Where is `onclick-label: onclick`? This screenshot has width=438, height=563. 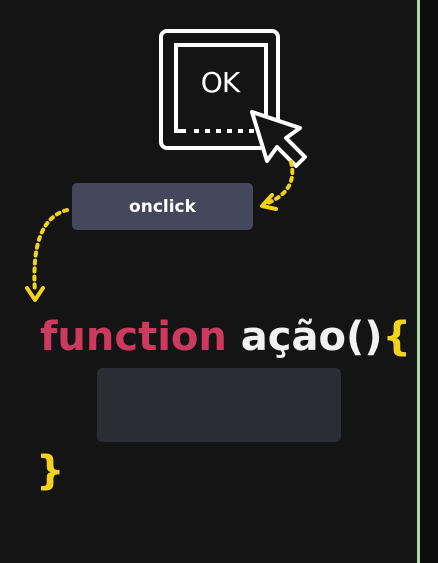 onclick-label: onclick is located at coordinates (162, 206).